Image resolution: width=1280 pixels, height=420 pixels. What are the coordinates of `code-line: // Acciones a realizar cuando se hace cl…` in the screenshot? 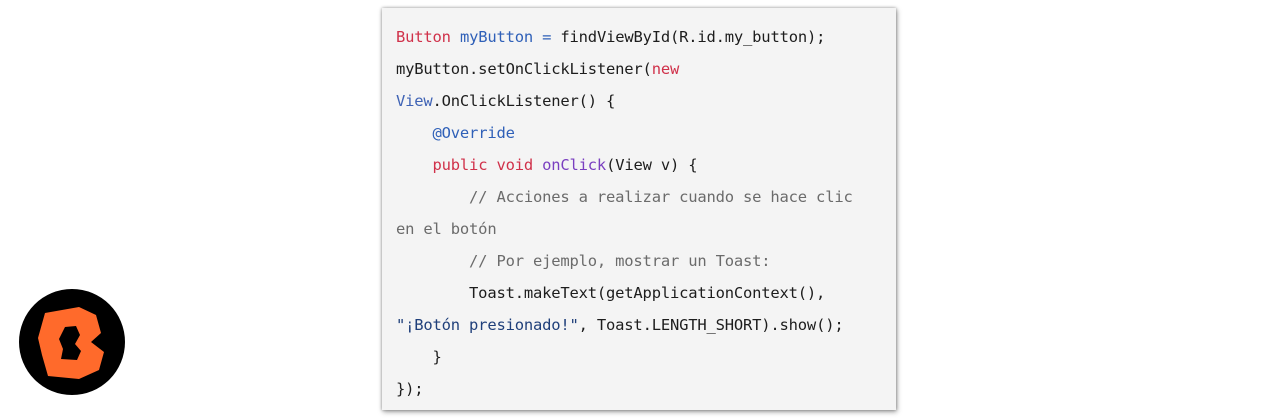 It's located at (646, 201).